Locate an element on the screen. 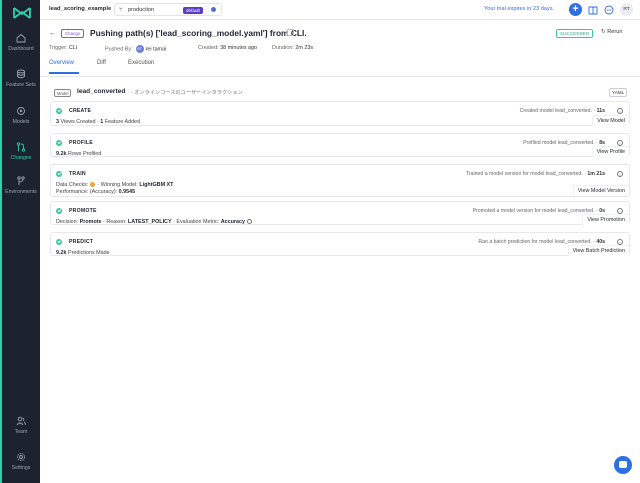 This screenshot has width=640, height=483. sidebar-item-label: Feature Sets is located at coordinates (21, 85).